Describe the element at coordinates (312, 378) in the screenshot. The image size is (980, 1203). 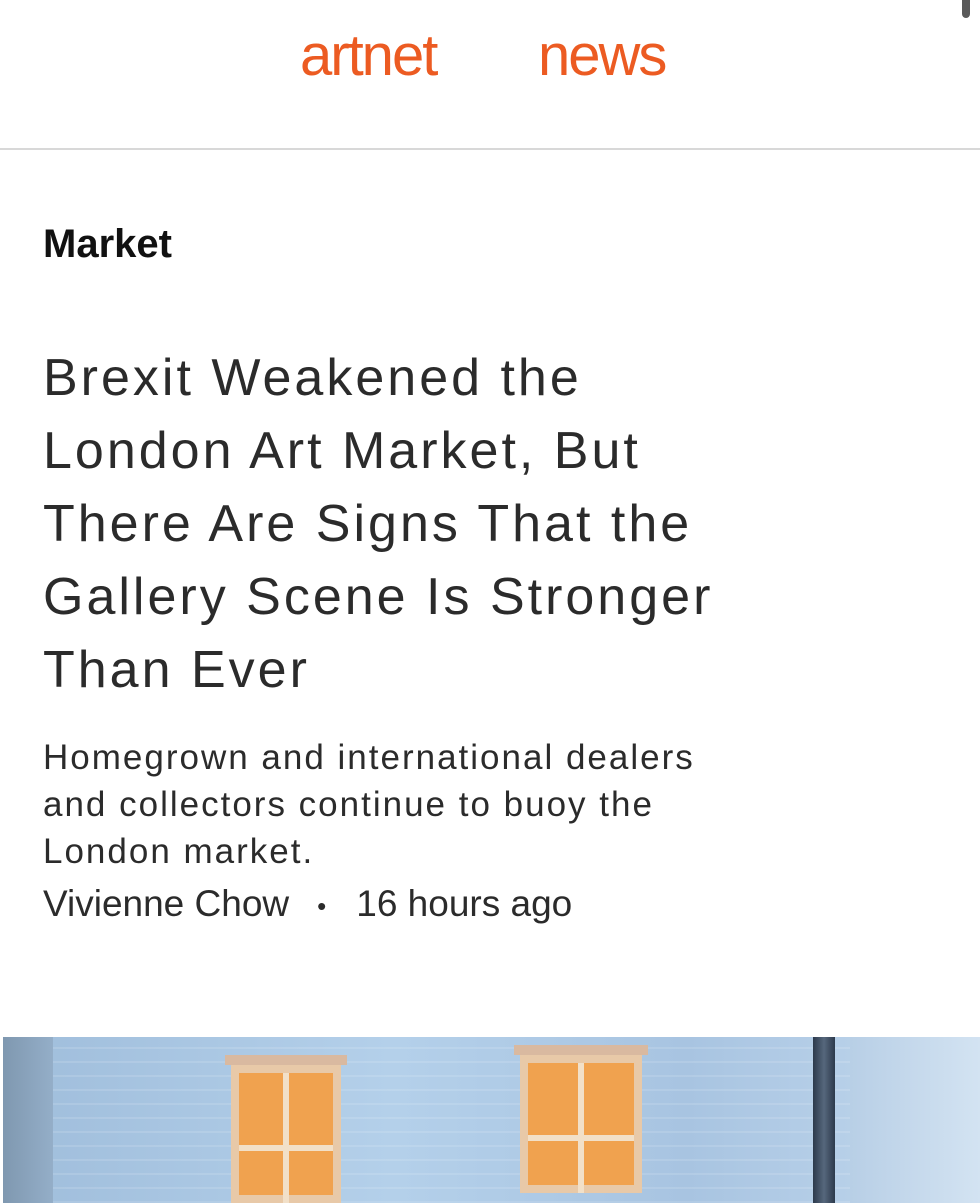
I see `headline-line: Brexit Weakened the` at that location.